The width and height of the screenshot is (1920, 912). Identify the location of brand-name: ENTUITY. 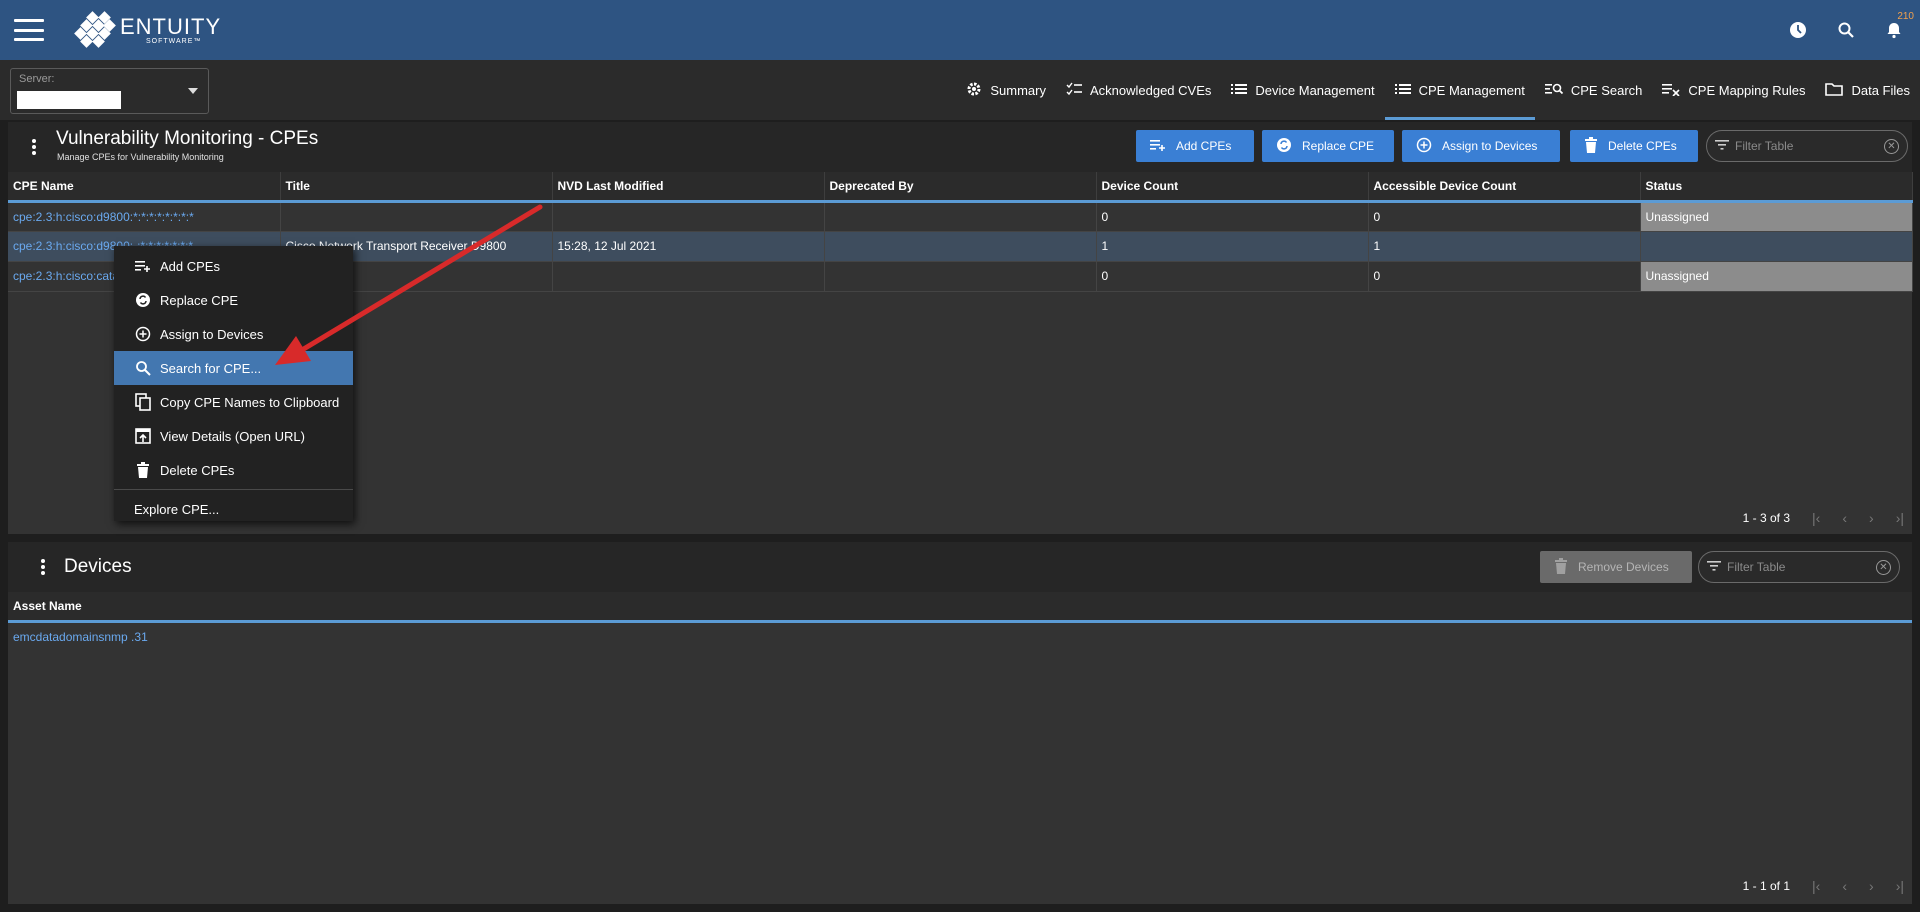
(171, 26).